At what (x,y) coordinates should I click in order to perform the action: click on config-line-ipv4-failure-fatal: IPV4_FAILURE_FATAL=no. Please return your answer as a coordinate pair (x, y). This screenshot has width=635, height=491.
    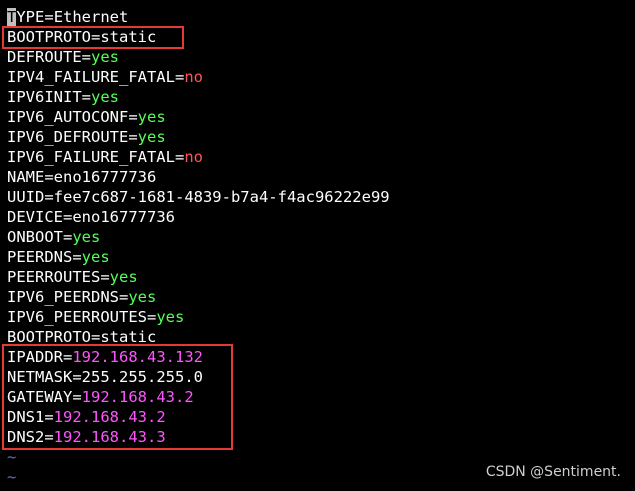
    Looking at the image, I should click on (317, 77).